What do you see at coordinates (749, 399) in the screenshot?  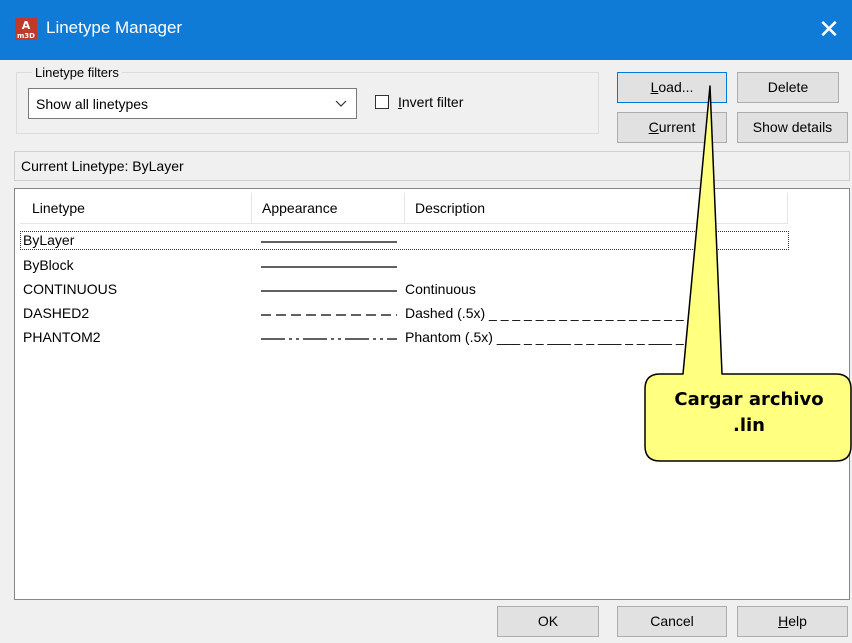 I see `callout-line-1: Cargar archivo` at bounding box center [749, 399].